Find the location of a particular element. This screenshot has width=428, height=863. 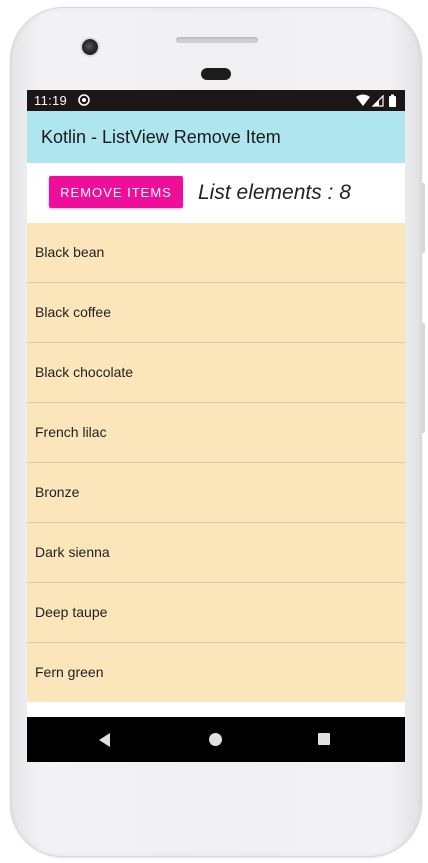

navigation-bar is located at coordinates (216, 739).